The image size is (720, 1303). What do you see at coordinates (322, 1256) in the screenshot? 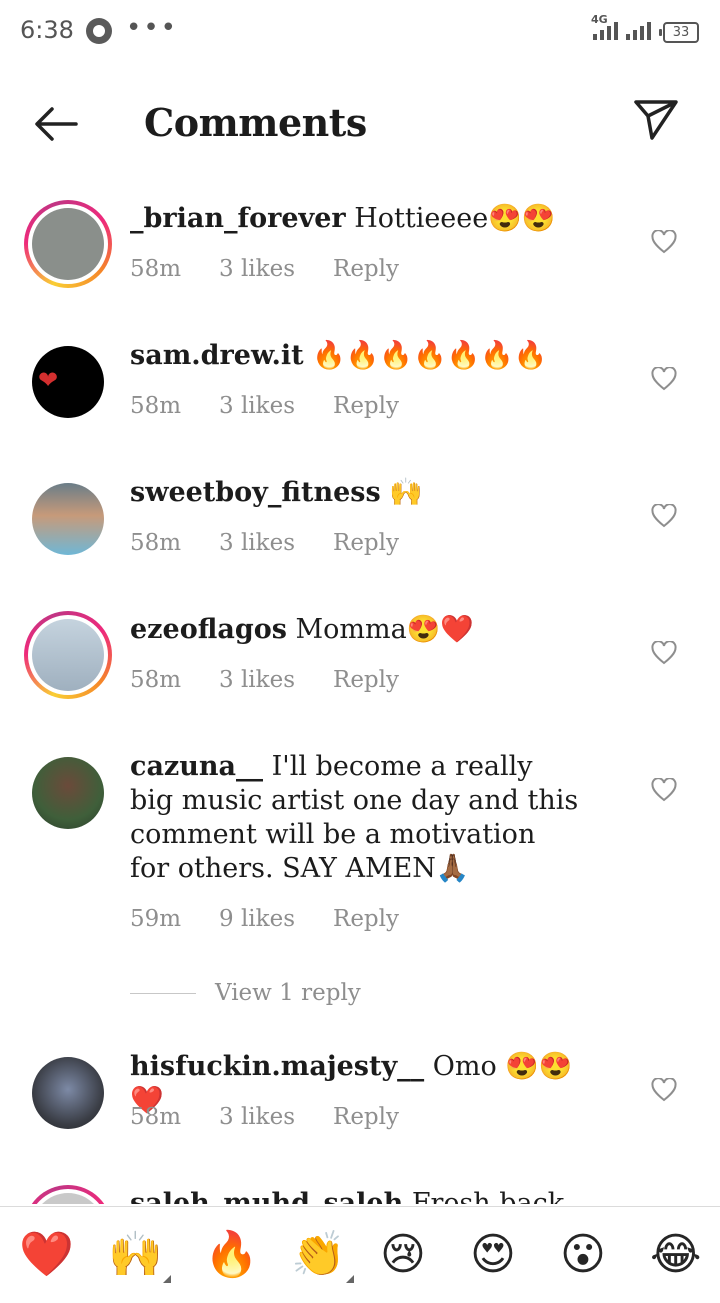
I see `emoji-clapping: 👏` at bounding box center [322, 1256].